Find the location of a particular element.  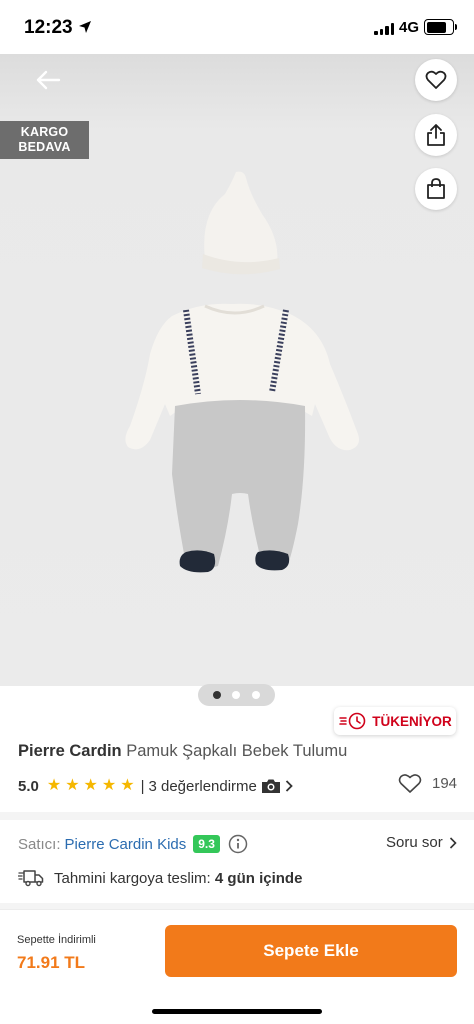

stock-alert-label: TÜKENİYOR is located at coordinates (412, 721).